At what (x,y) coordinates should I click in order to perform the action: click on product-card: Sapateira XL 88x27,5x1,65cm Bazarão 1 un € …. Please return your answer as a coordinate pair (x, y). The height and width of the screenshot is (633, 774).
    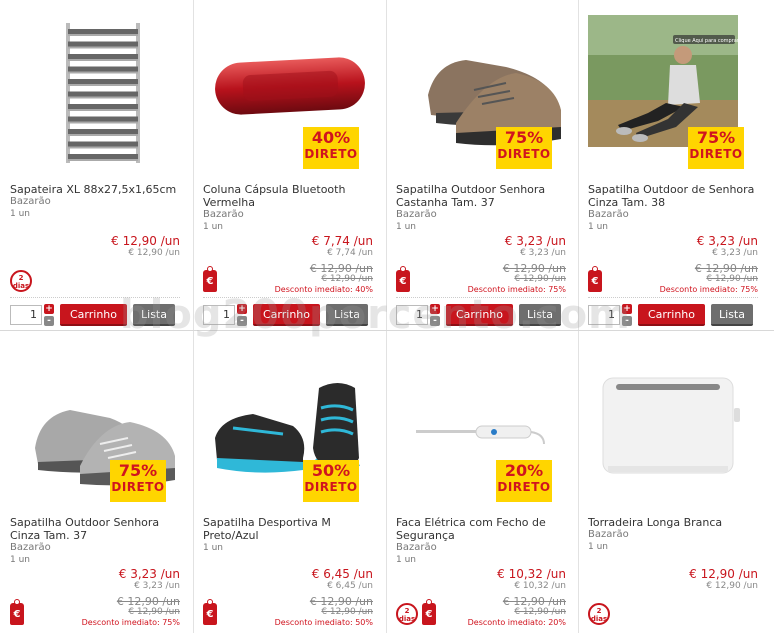
    Looking at the image, I should click on (96, 165).